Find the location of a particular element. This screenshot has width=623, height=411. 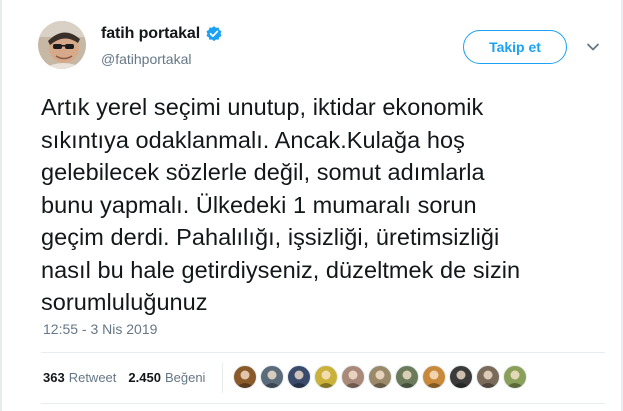

liker-avatars is located at coordinates (381, 377).